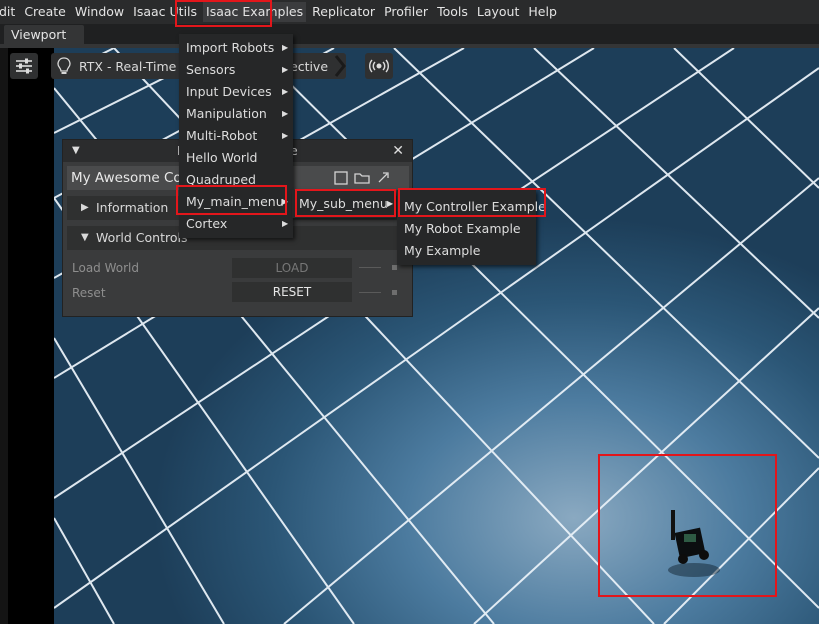  I want to click on menu-item-multi-robot: Multi-Robot, so click(221, 135).